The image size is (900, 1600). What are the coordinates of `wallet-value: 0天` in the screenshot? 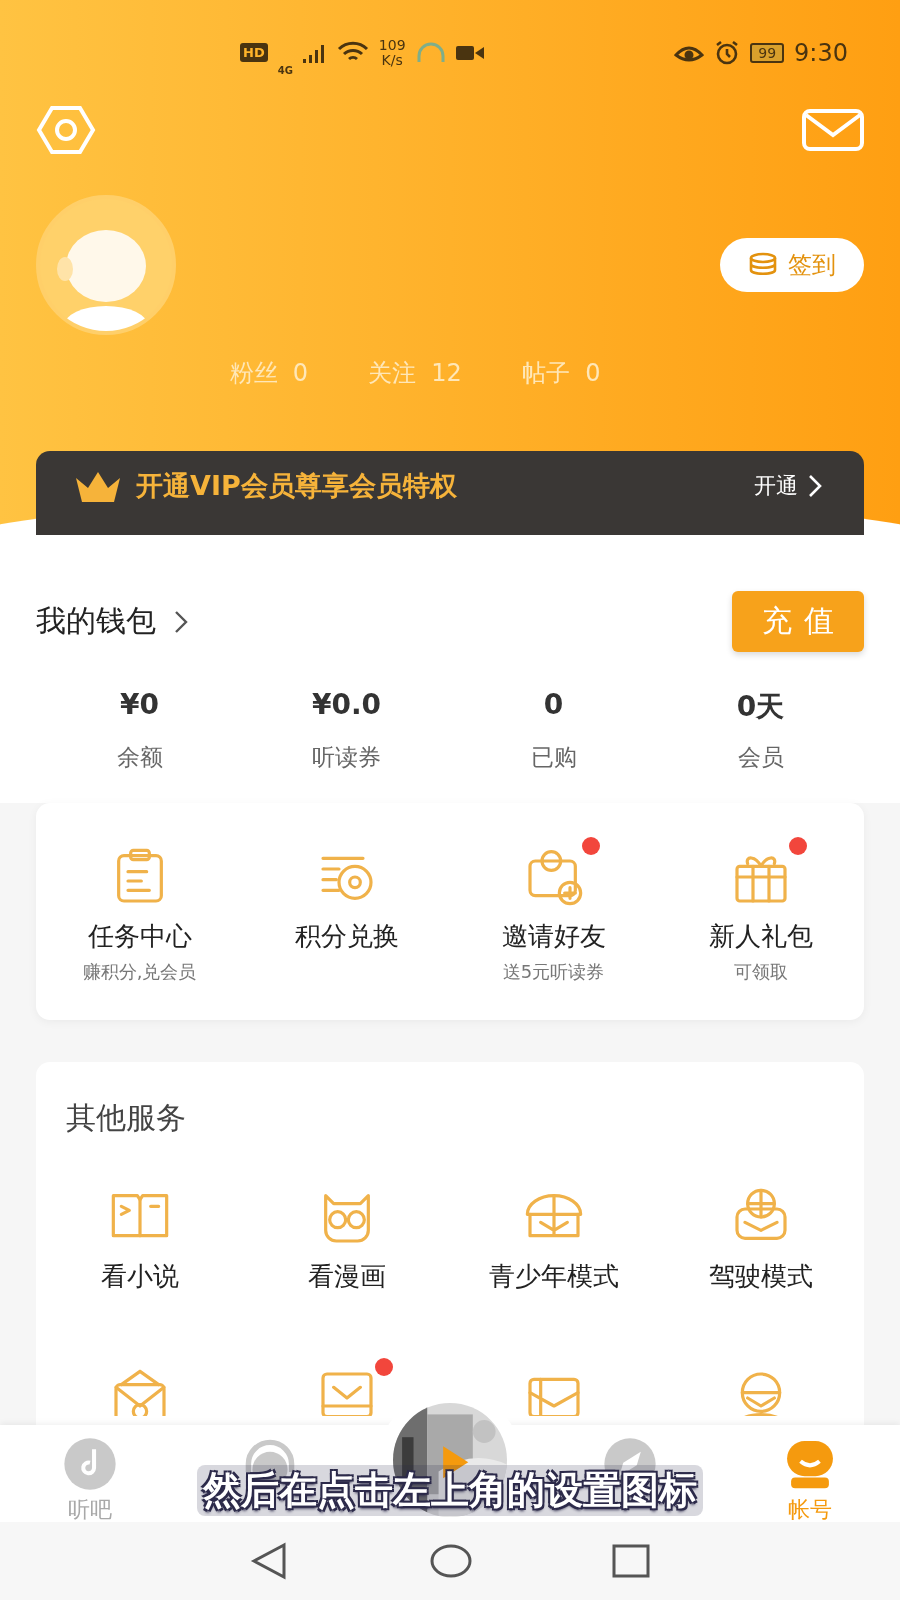 It's located at (760, 707).